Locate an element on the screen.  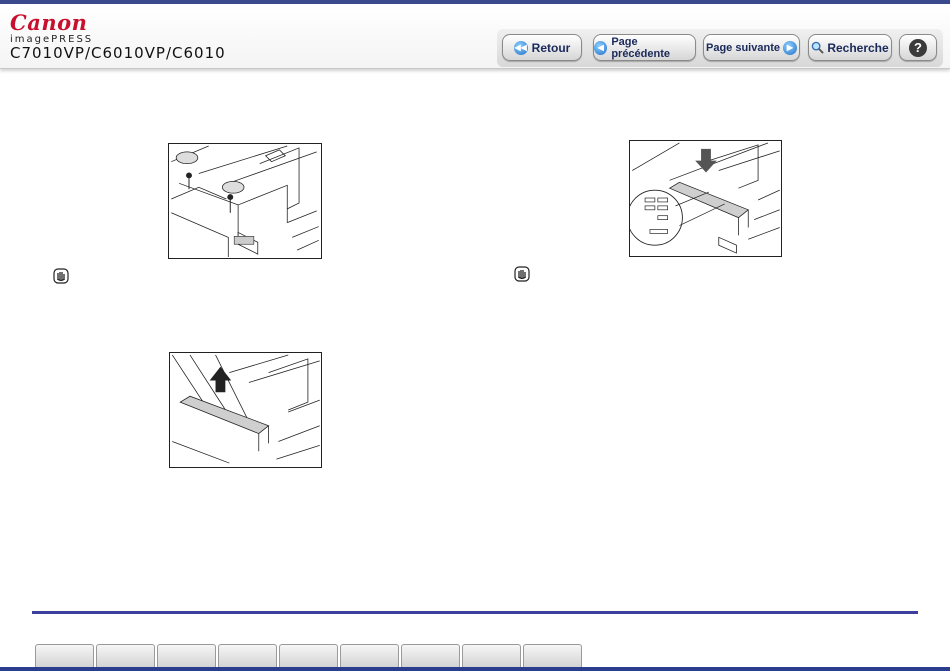
figure-insert-guide is located at coordinates (705, 198).